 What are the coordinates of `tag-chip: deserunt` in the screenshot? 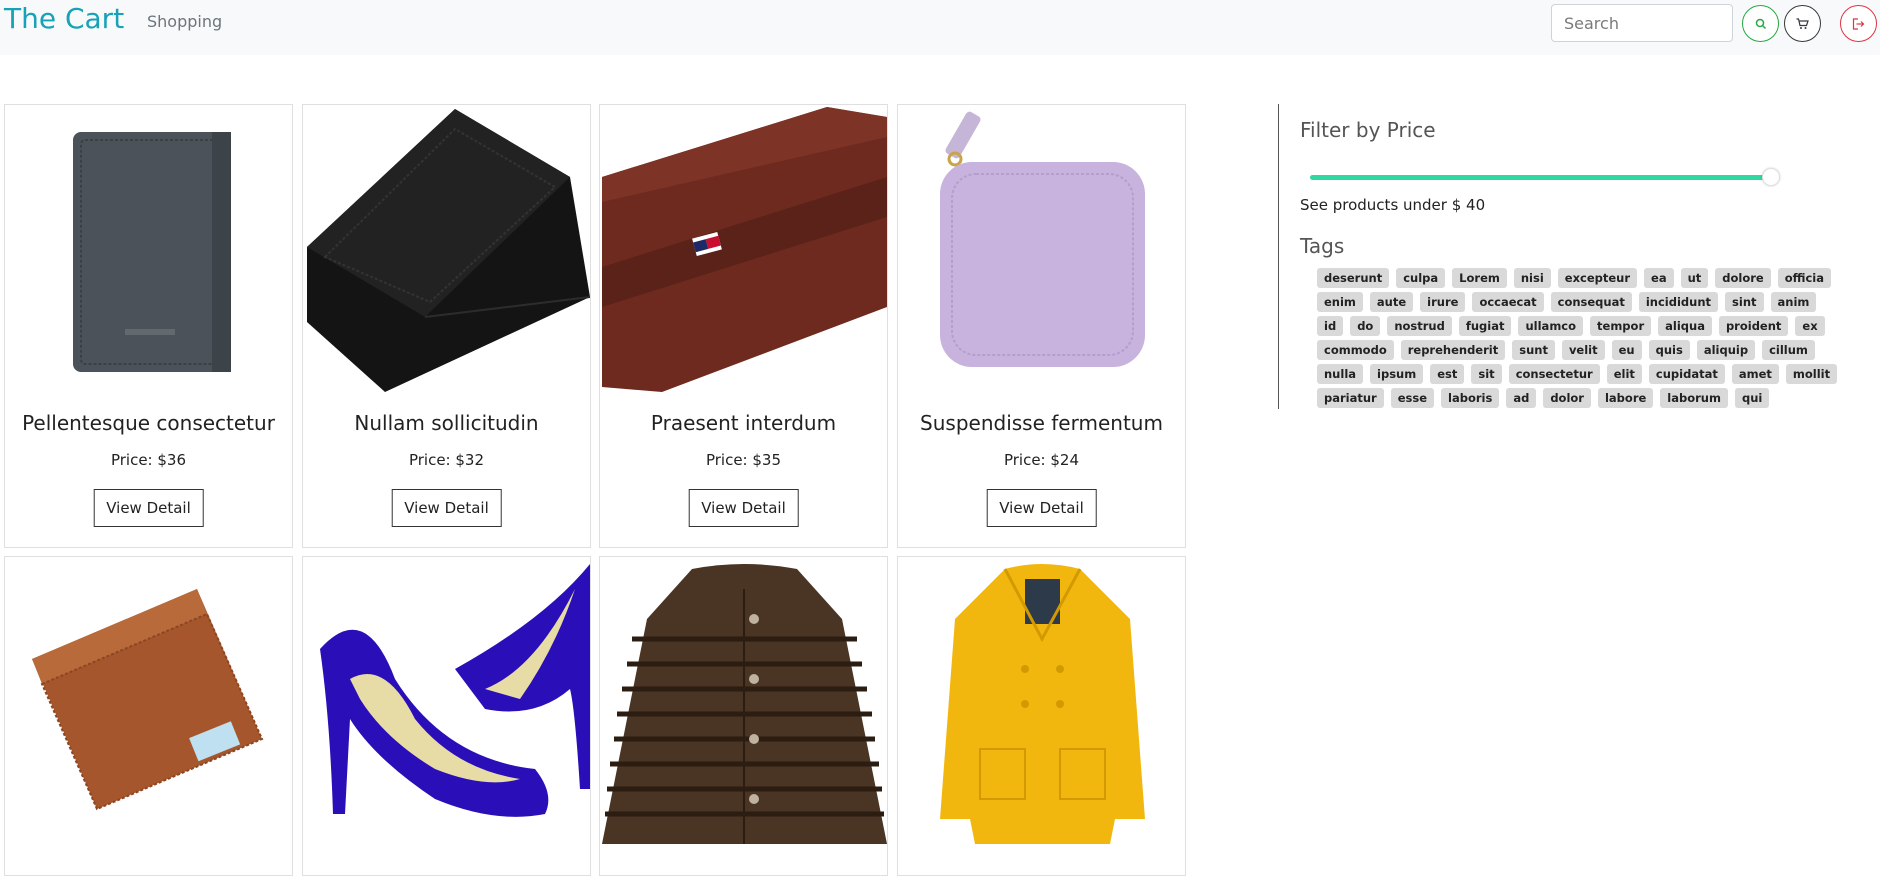 It's located at (1353, 278).